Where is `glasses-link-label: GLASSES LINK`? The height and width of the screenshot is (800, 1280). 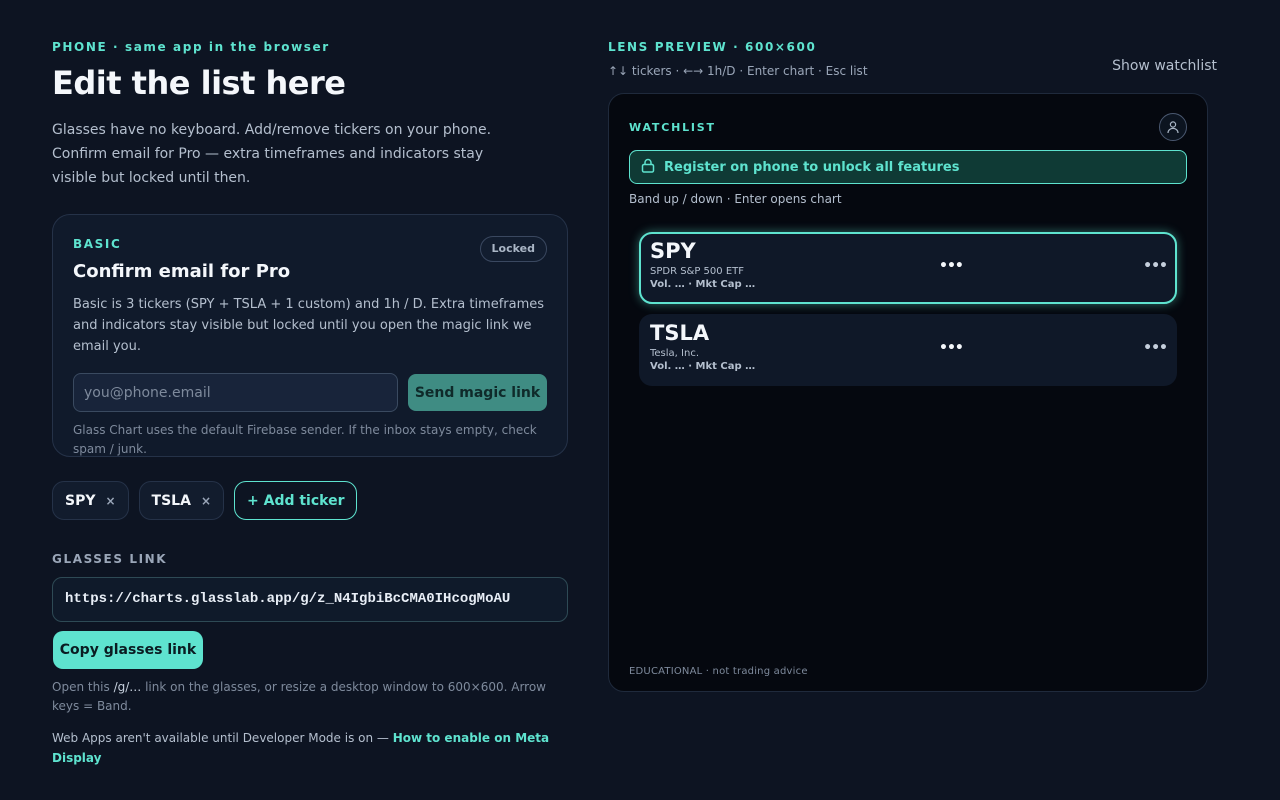 glasses-link-label: GLASSES LINK is located at coordinates (110, 559).